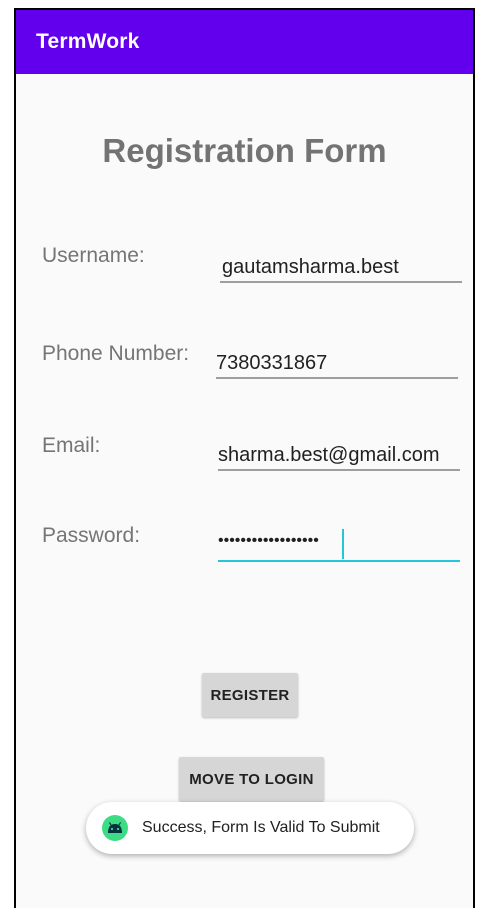  I want to click on email-underline, so click(339, 470).